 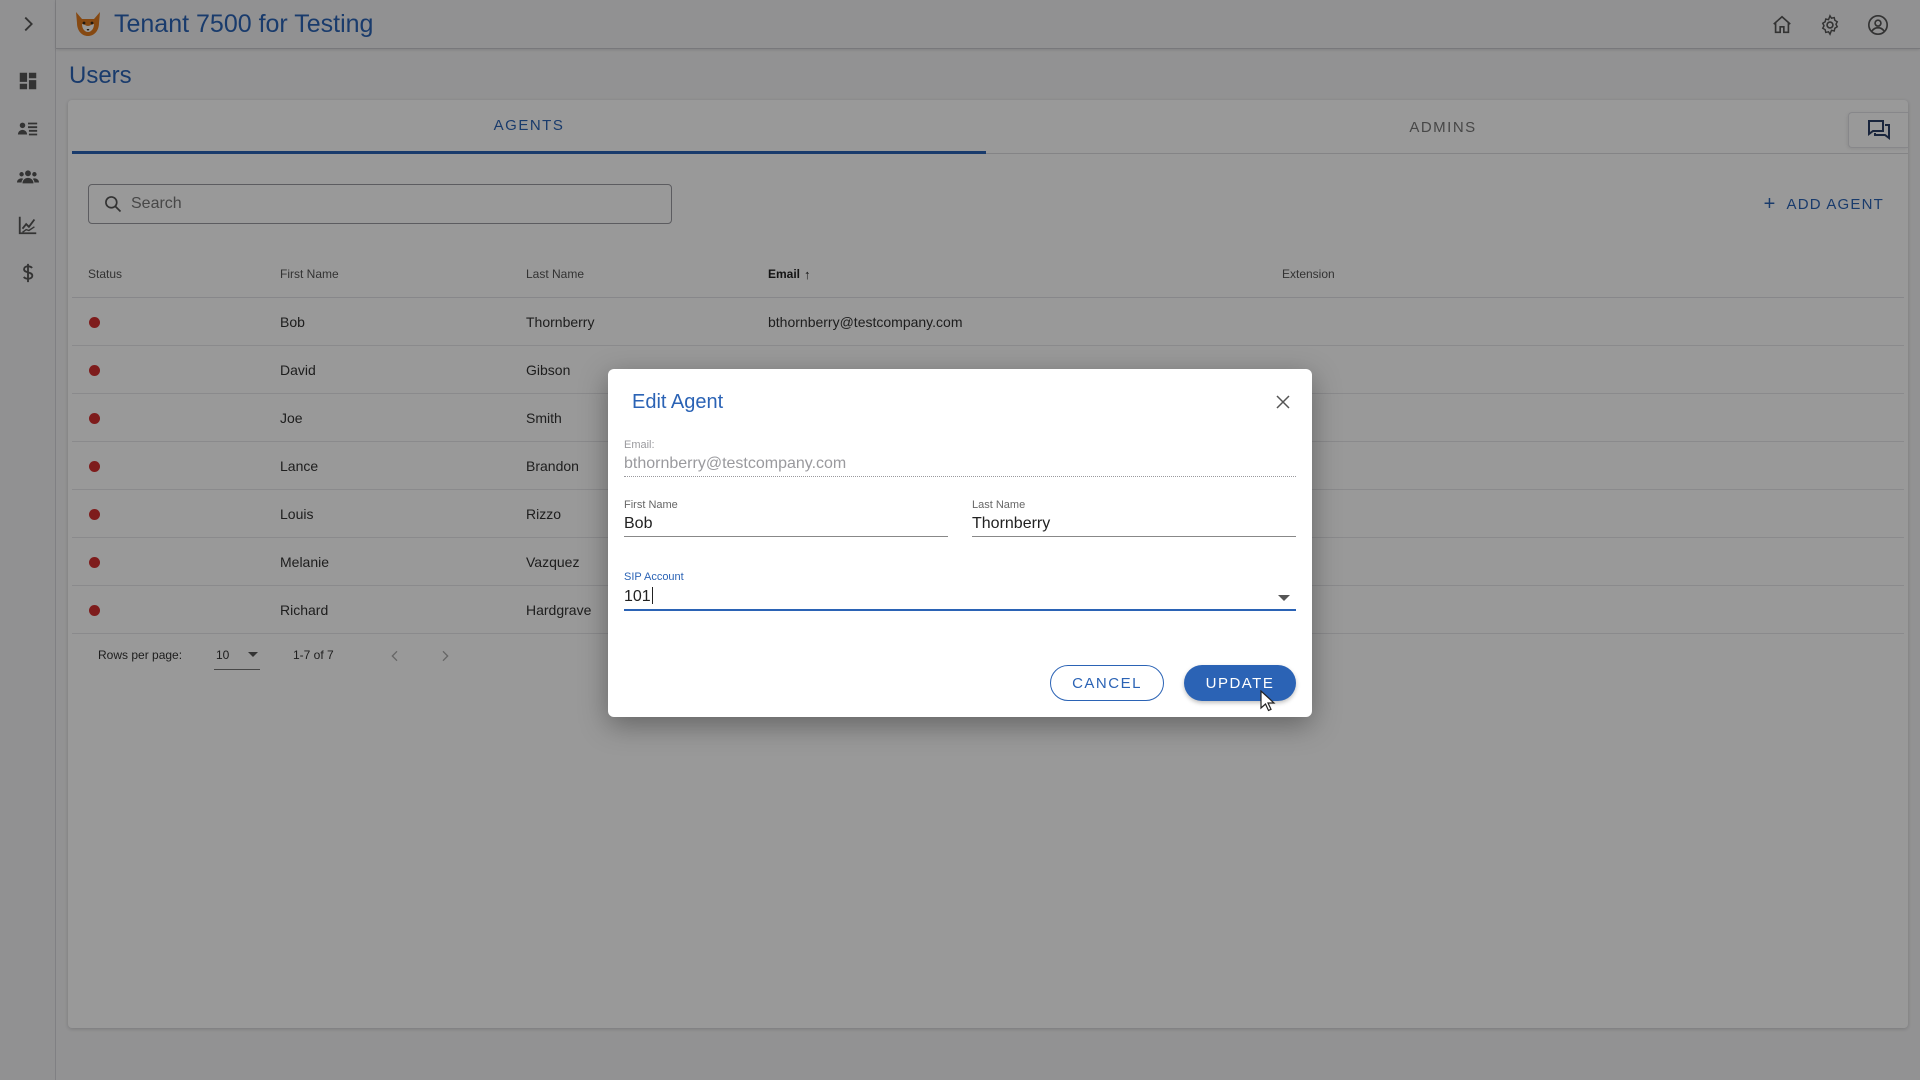 I want to click on close-icon, so click(x=1283, y=402).